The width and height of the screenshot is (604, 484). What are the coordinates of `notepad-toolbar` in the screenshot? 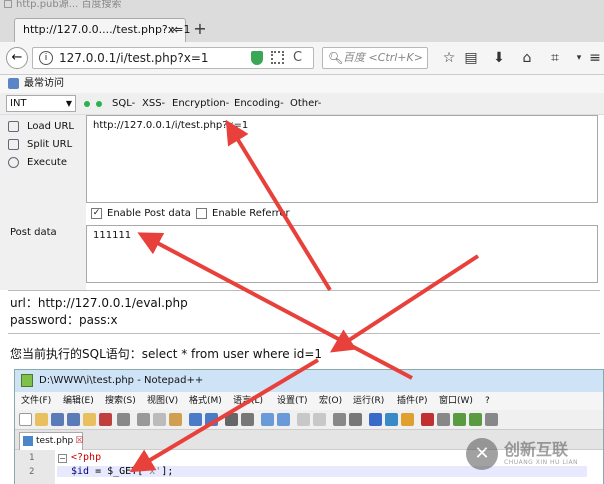 It's located at (309, 420).